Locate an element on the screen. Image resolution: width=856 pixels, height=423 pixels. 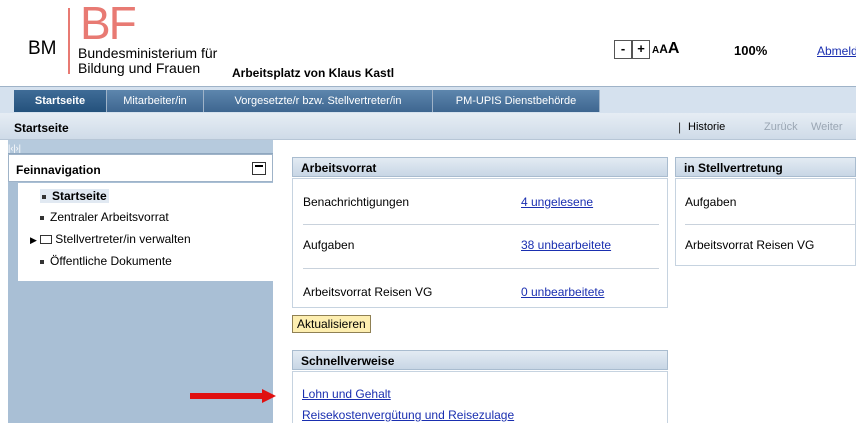
worklist-row-label: Arbeitsvorrat Reisen VG is located at coordinates (368, 292).